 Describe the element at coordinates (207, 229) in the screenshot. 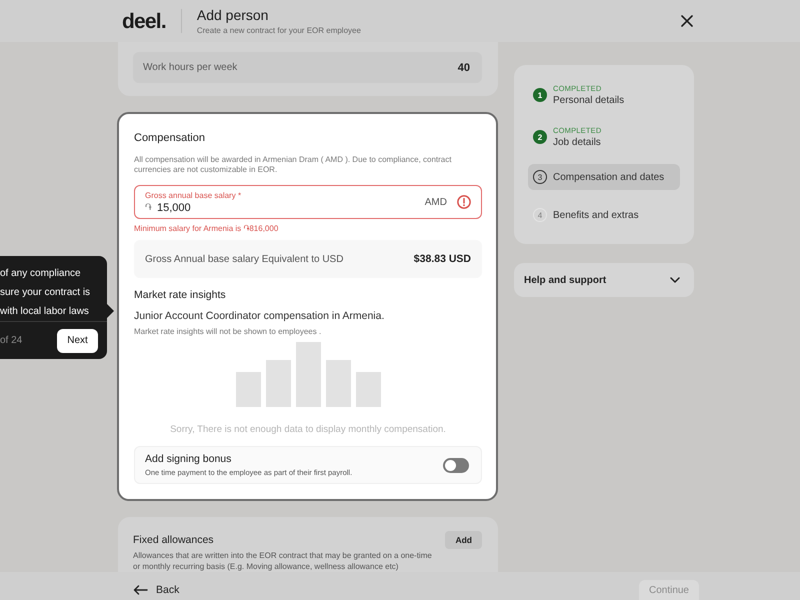

I see `error-message: Minimum salary for Armenia is ֏816,000` at that location.